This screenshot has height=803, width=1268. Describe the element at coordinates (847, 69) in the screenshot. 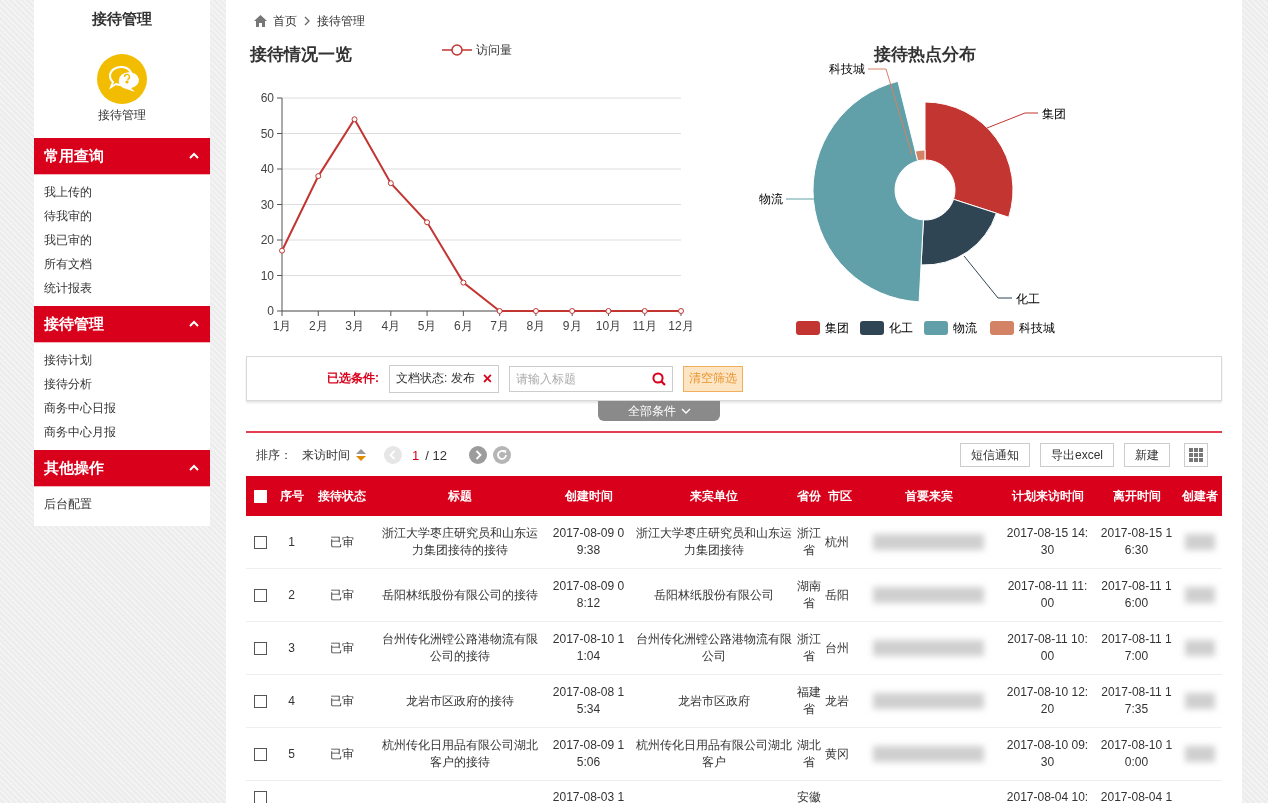

I see `slice-label: 科技城` at that location.